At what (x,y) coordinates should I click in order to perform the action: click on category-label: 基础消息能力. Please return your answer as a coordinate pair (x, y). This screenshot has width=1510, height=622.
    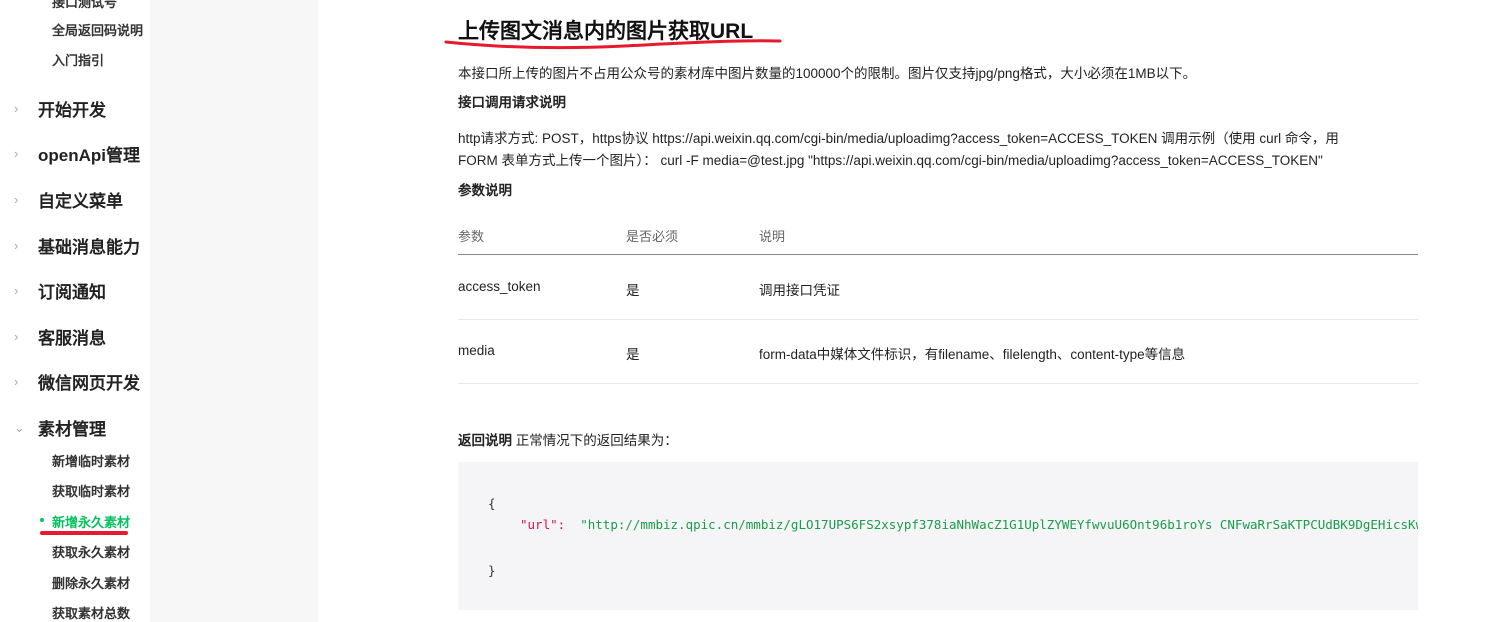
    Looking at the image, I should click on (89, 247).